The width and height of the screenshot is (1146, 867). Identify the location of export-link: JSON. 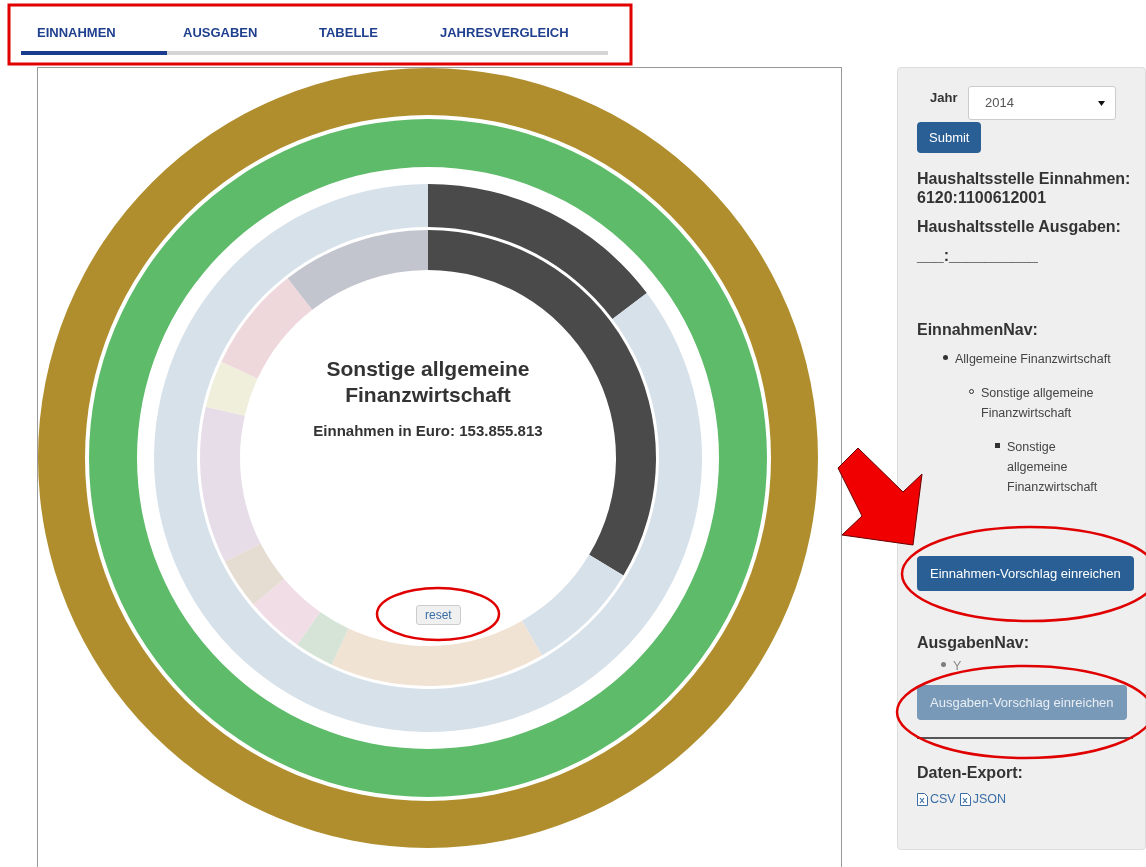
(989, 799).